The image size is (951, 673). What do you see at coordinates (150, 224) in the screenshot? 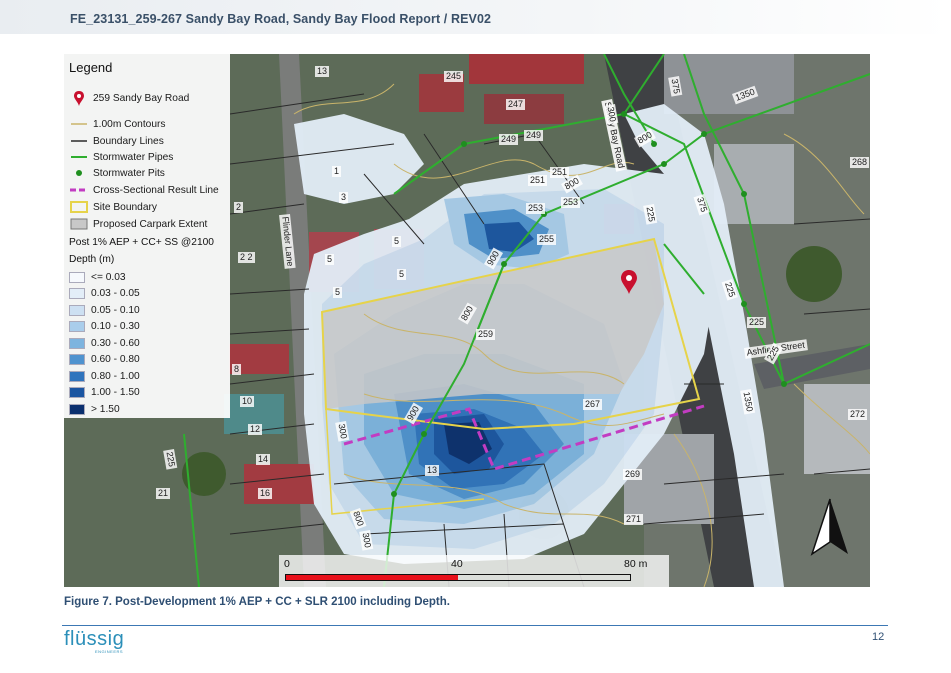
I see `legend-label: Proposed Carpark Extent` at bounding box center [150, 224].